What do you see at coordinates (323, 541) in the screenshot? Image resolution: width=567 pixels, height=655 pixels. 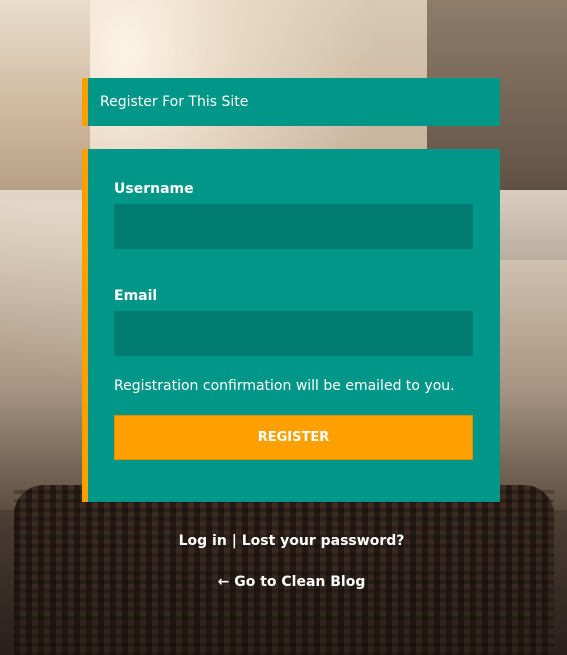 I see `lost-password-link: Lost your password?` at bounding box center [323, 541].